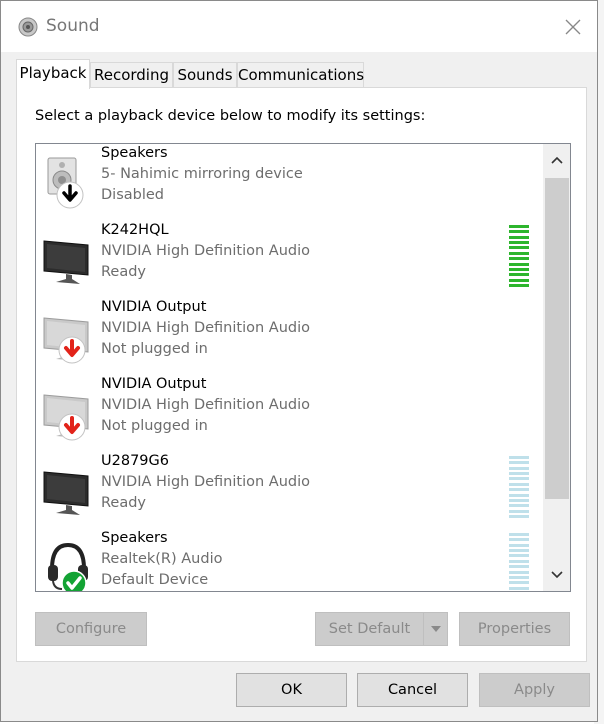 Image resolution: width=604 pixels, height=724 pixels. I want to click on tab-playback: Playback, so click(53, 74).